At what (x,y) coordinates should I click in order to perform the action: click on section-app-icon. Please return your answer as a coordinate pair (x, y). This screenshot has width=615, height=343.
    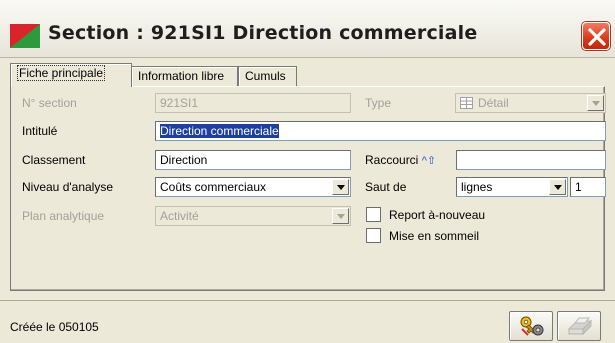
    Looking at the image, I should click on (25, 36).